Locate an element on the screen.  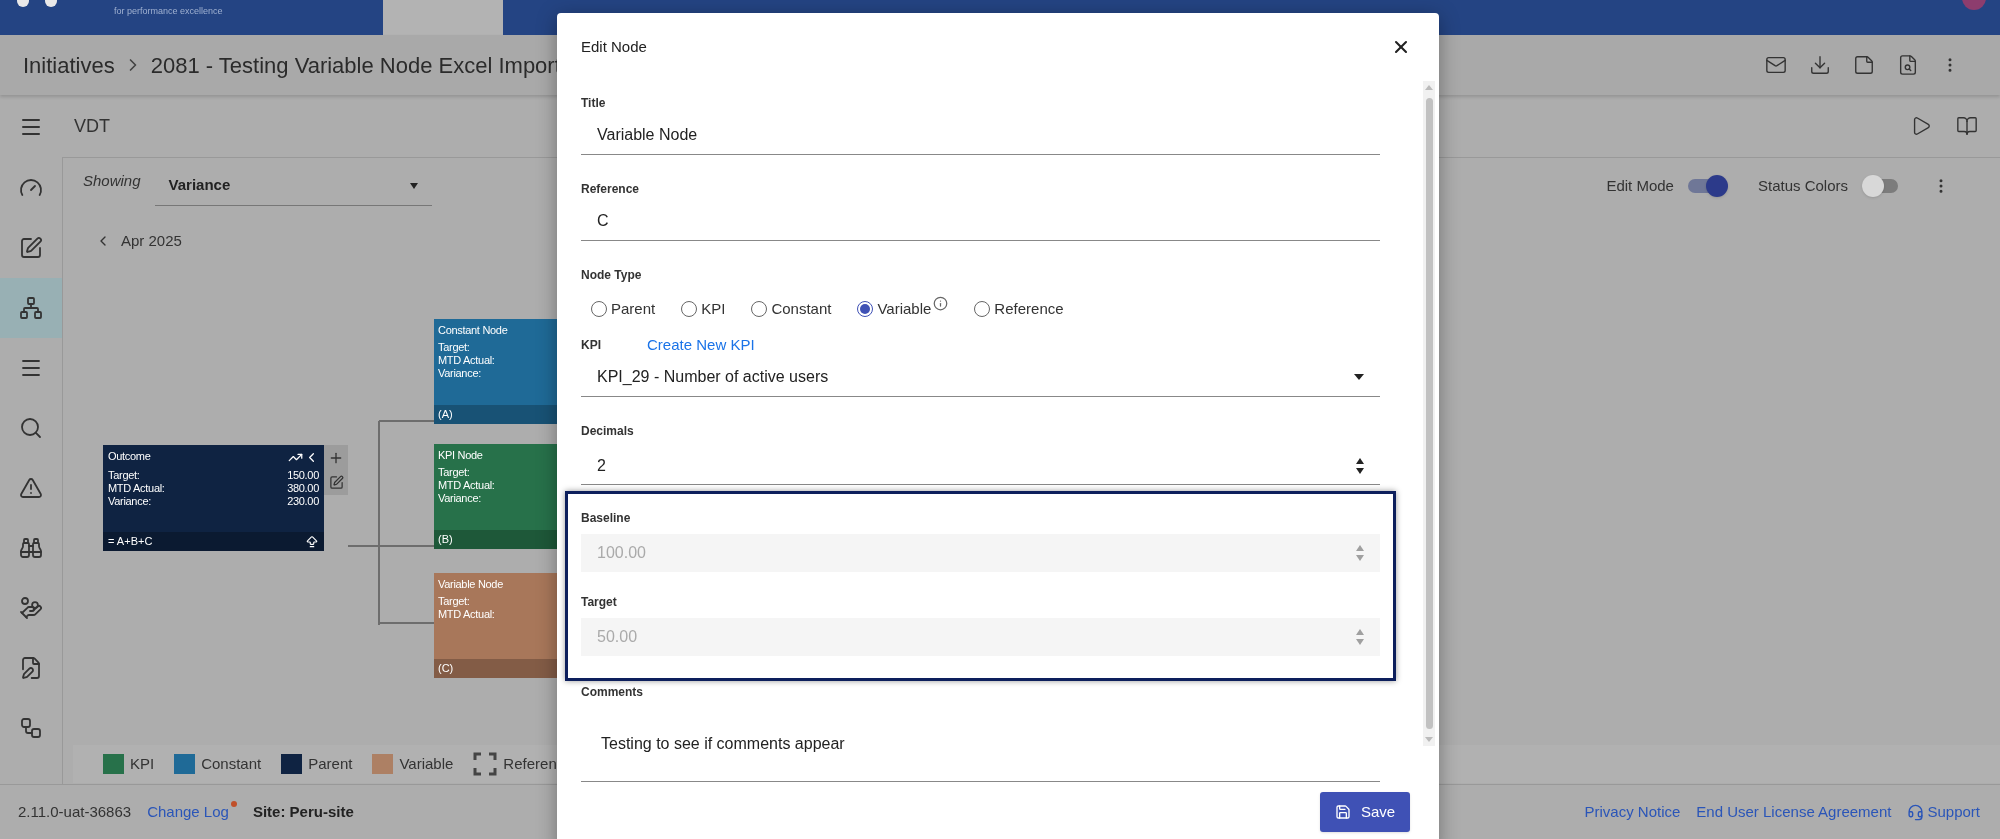
field-label: Title is located at coordinates (593, 103).